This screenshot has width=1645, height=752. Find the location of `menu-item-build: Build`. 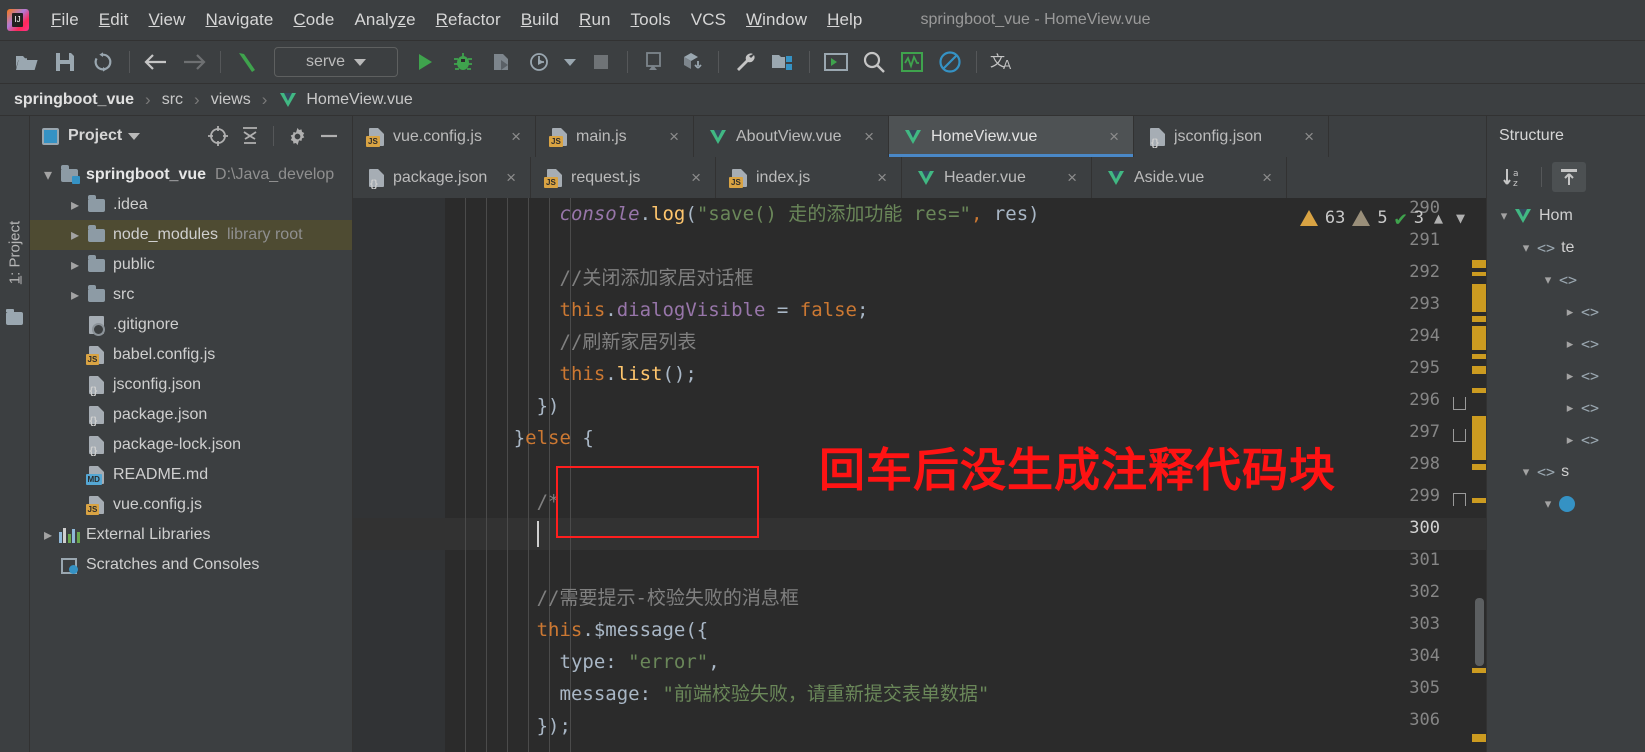

menu-item-build: Build is located at coordinates (540, 20).